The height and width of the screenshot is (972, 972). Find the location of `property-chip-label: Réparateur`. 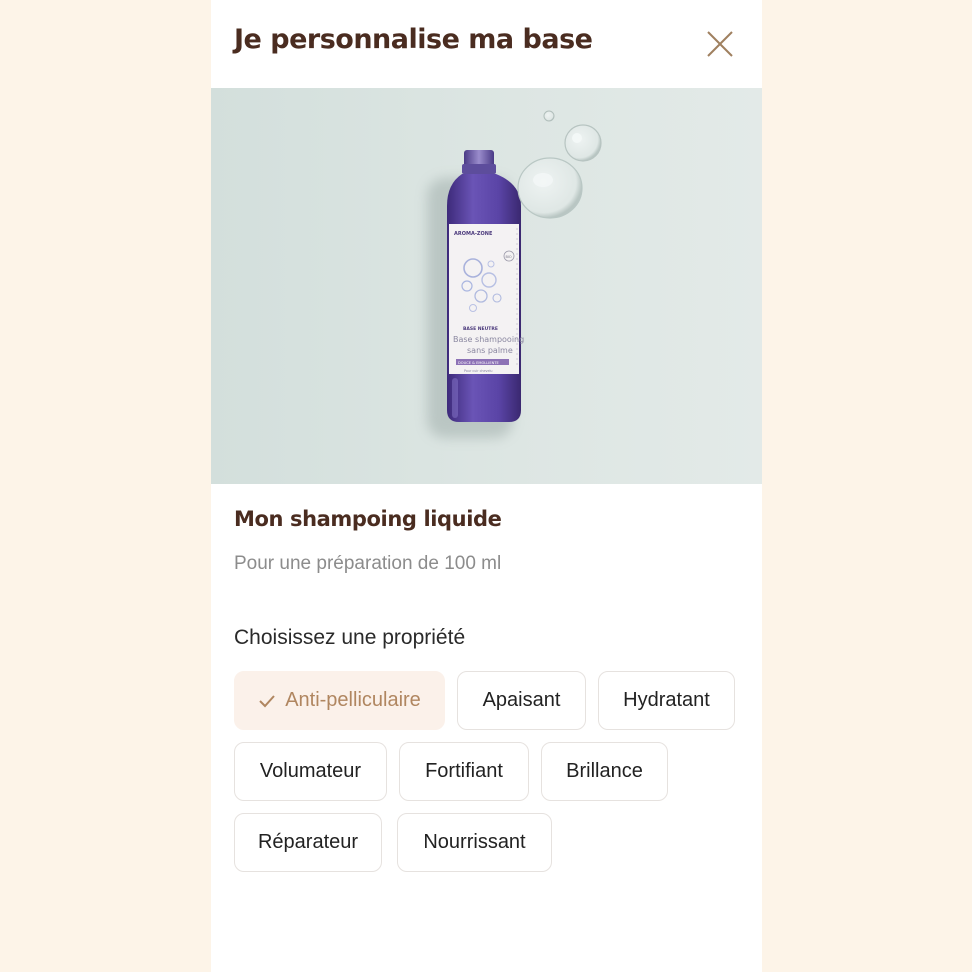

property-chip-label: Réparateur is located at coordinates (308, 842).